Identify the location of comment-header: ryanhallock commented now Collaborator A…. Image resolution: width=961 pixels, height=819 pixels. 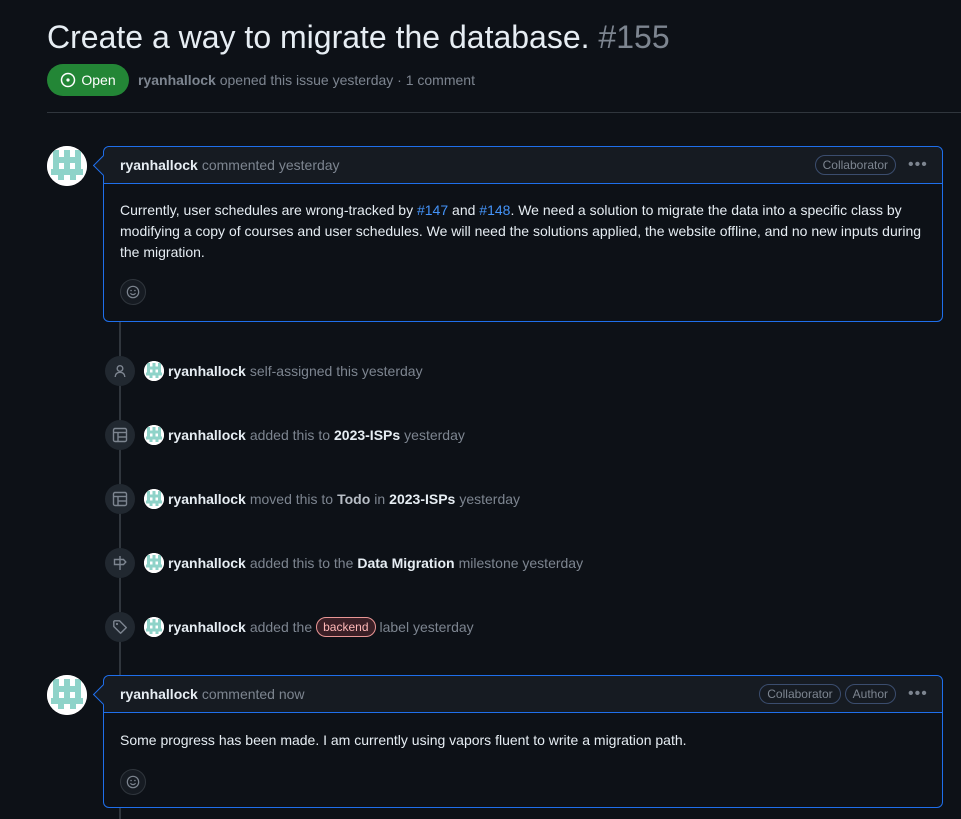
(523, 694).